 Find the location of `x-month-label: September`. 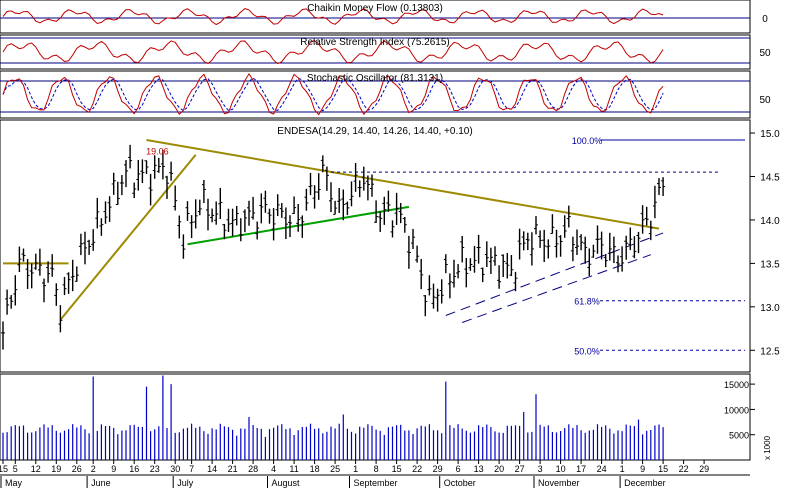

x-month-label: September is located at coordinates (376, 483).